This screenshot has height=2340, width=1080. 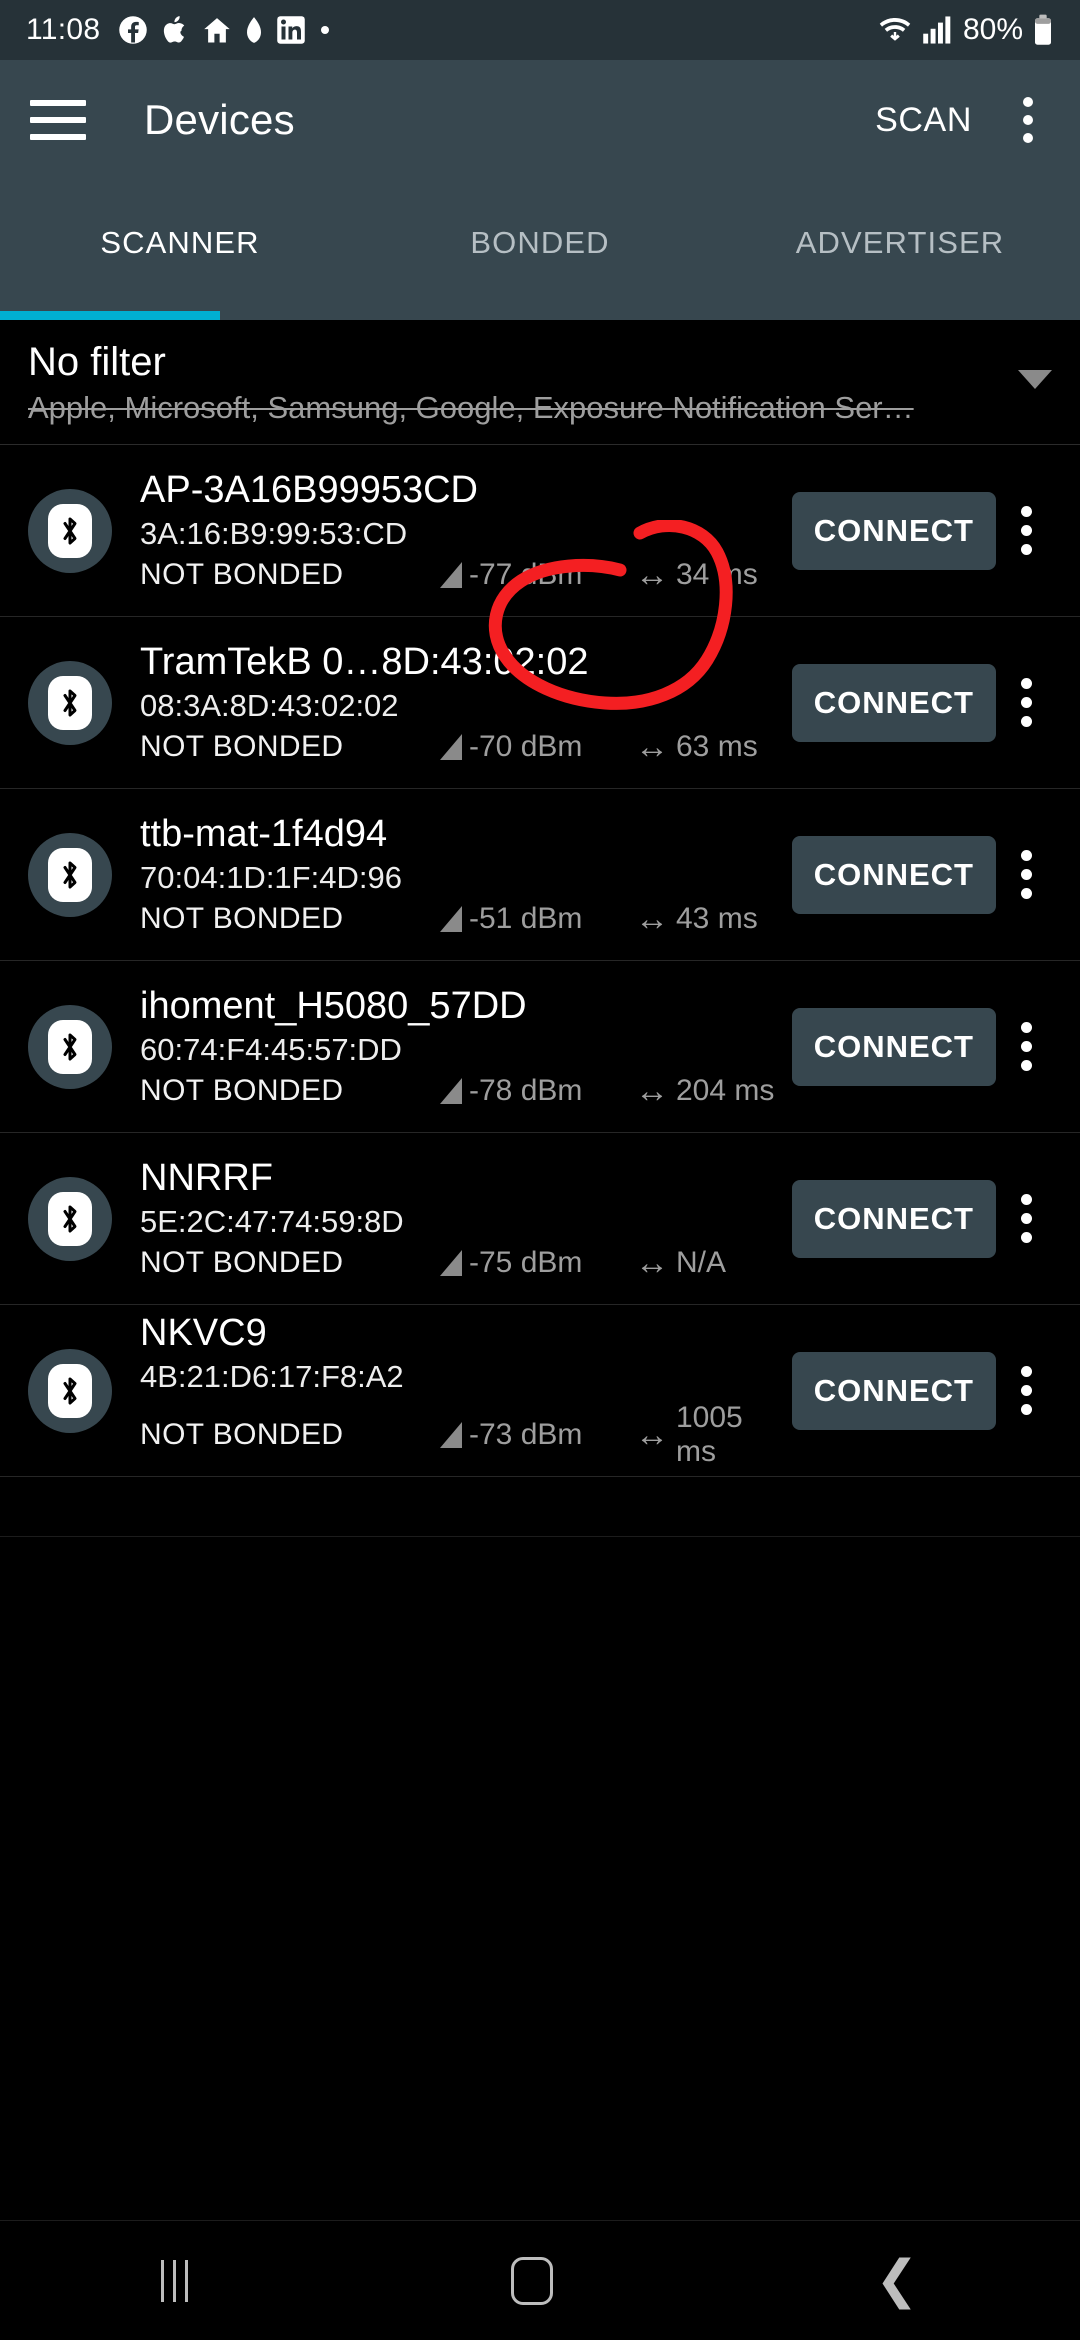 What do you see at coordinates (717, 746) in the screenshot?
I see `interval-label: 63 ms` at bounding box center [717, 746].